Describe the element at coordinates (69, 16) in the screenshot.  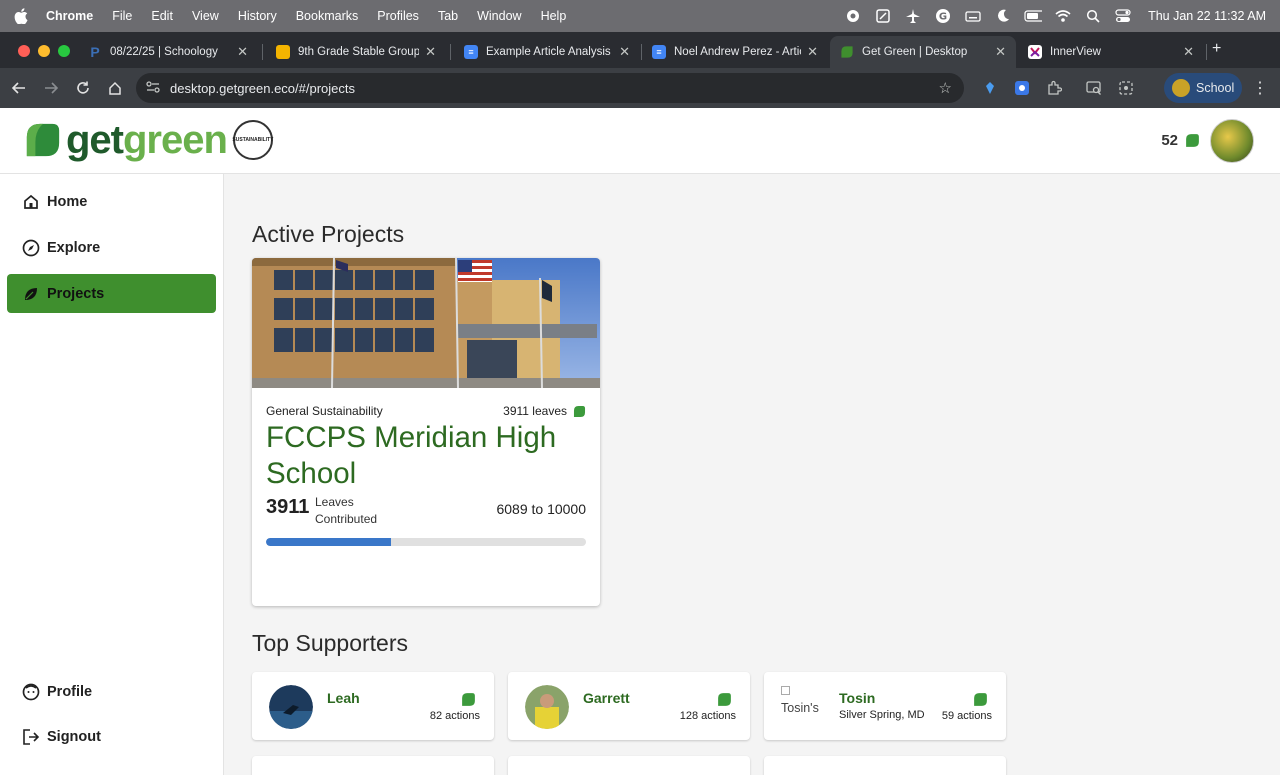
I see `menu-app-name: Chrome` at that location.